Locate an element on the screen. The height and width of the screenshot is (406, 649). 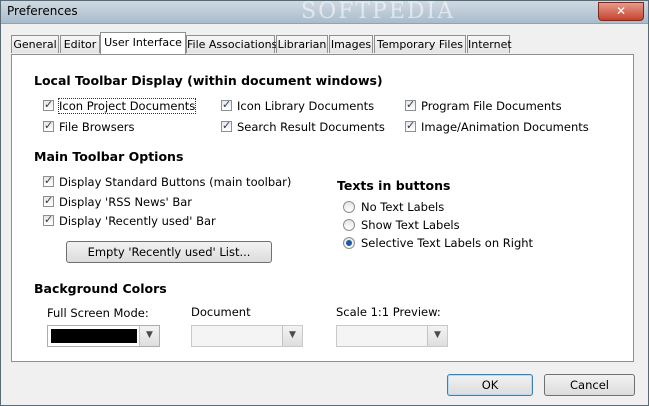
radio-label: No Text Labels is located at coordinates (403, 207).